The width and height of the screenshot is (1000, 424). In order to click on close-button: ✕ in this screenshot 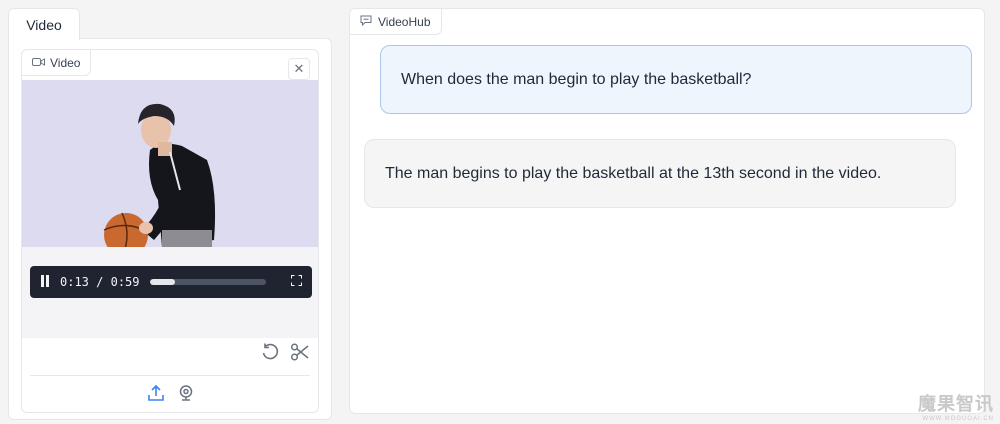, I will do `click(299, 69)`.